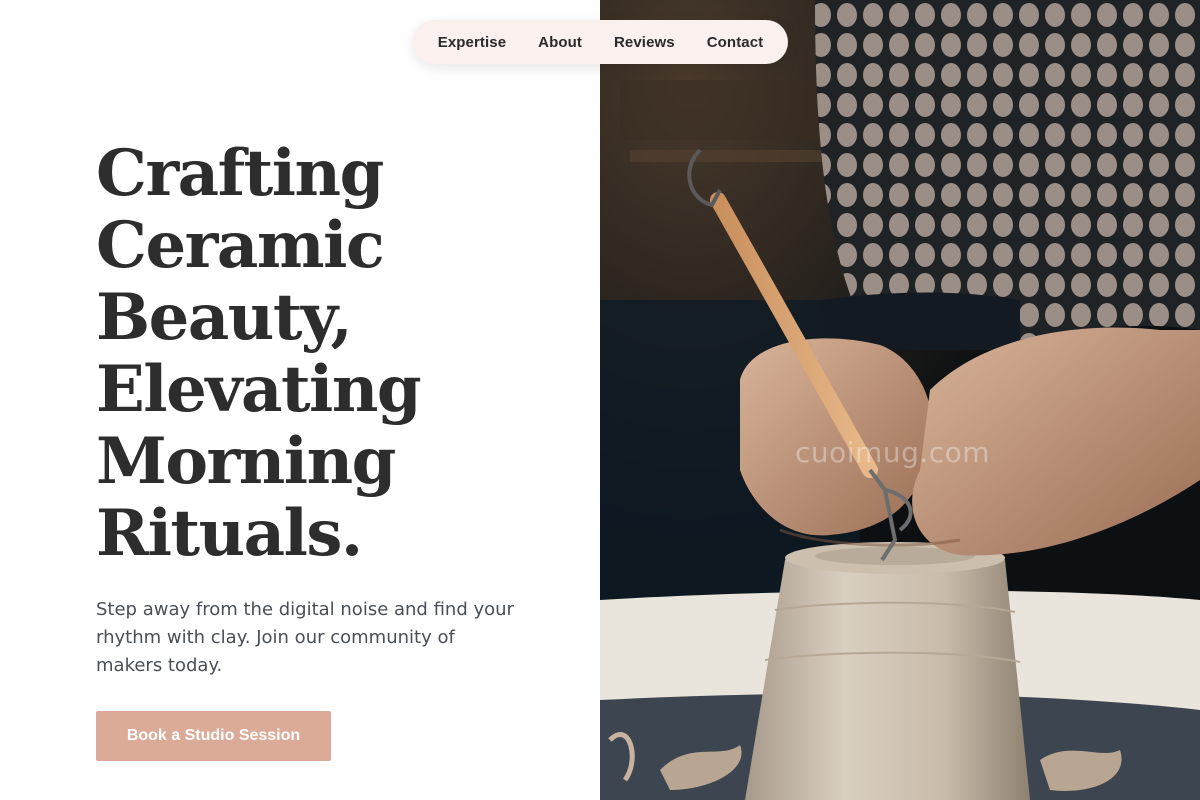 Image resolution: width=1200 pixels, height=800 pixels. I want to click on headline-line: Elevating, so click(259, 389).